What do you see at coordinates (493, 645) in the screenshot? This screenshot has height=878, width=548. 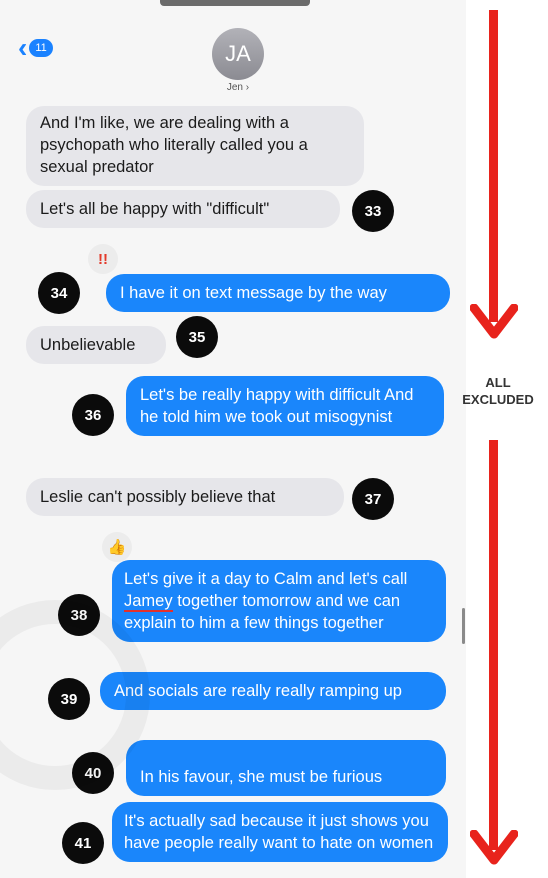 I see `red-arrow-bottom-shaft` at bounding box center [493, 645].